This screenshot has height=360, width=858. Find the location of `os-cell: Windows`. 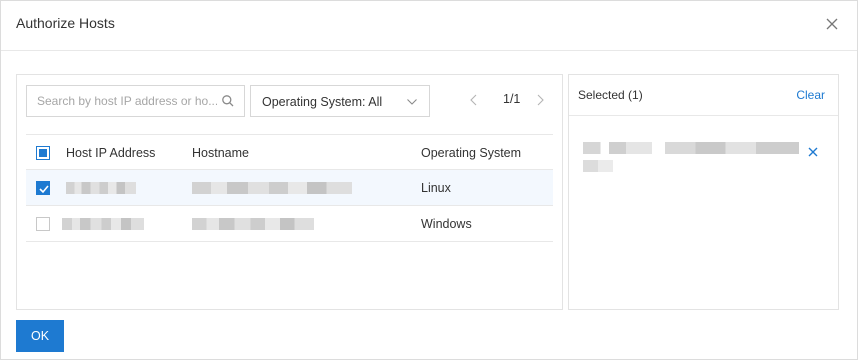

os-cell: Windows is located at coordinates (446, 224).